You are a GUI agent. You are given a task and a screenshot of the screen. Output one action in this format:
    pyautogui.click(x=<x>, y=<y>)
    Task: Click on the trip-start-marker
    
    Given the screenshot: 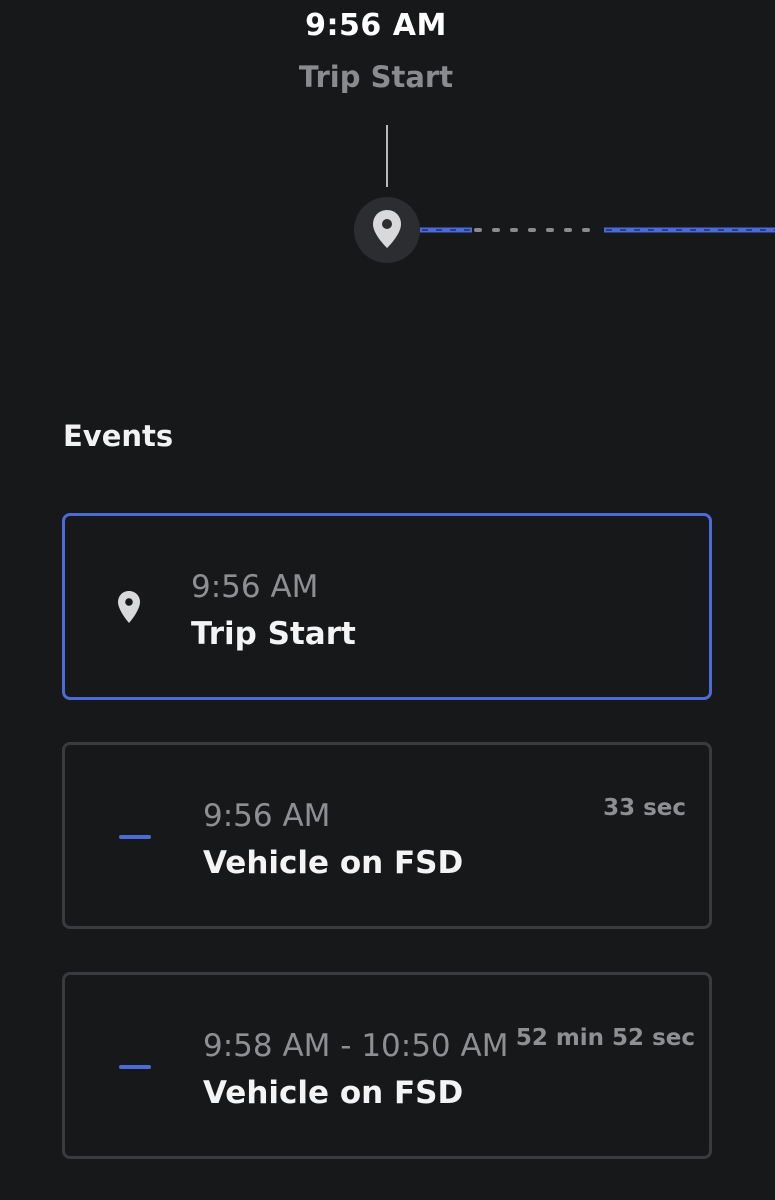 What is the action you would take?
    pyautogui.click(x=387, y=230)
    